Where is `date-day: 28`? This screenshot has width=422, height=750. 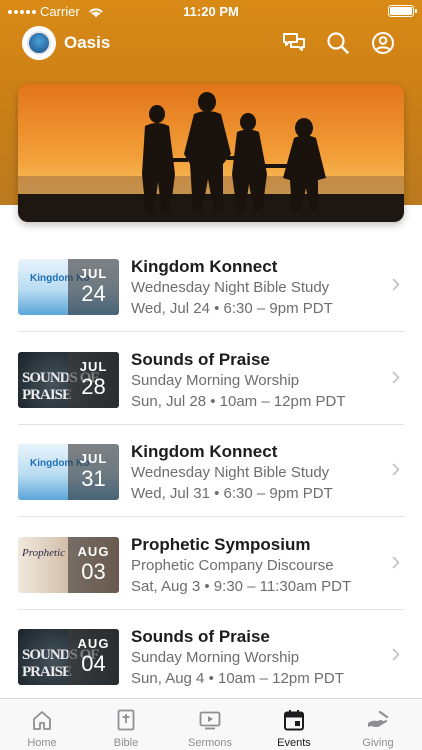 date-day: 28 is located at coordinates (93, 386).